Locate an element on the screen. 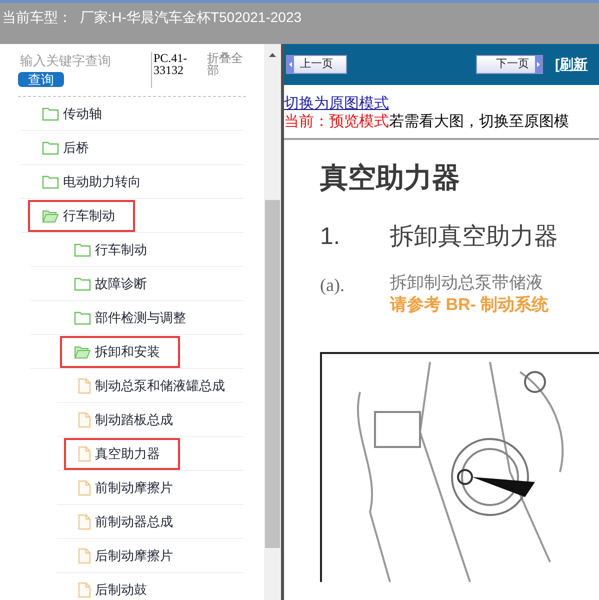  reference-note: 请参考 BR- 制动系统 is located at coordinates (469, 305).